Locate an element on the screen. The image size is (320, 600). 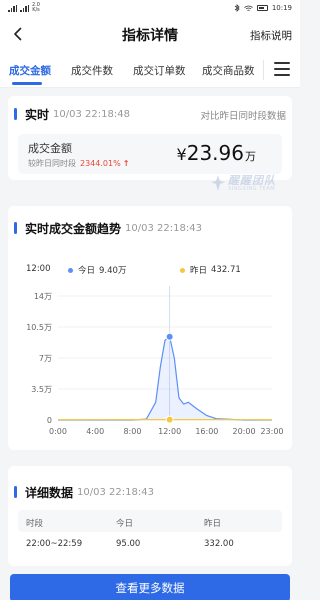
today-point is located at coordinates (169, 336).